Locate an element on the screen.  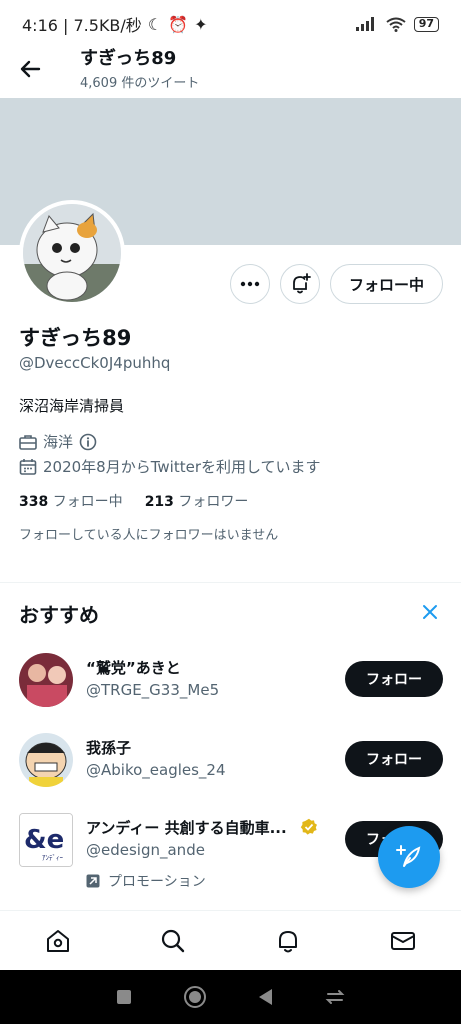
wifi-icon is located at coordinates (396, 24).